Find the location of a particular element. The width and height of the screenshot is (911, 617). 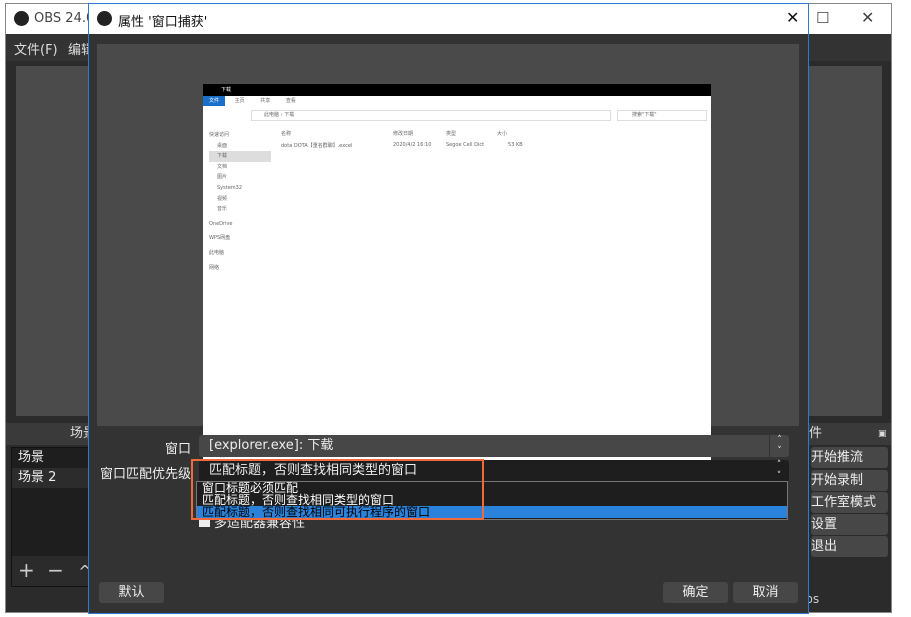

cancel-button: 取消 is located at coordinates (765, 592).